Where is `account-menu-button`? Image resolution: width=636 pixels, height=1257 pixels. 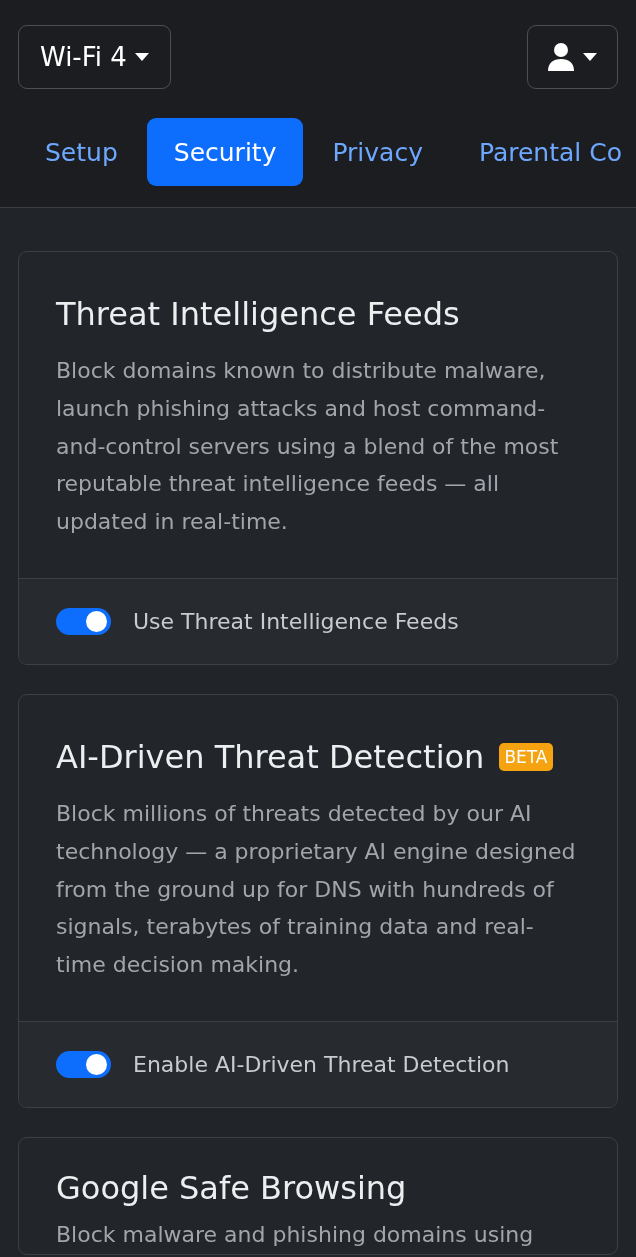 account-menu-button is located at coordinates (572, 57).